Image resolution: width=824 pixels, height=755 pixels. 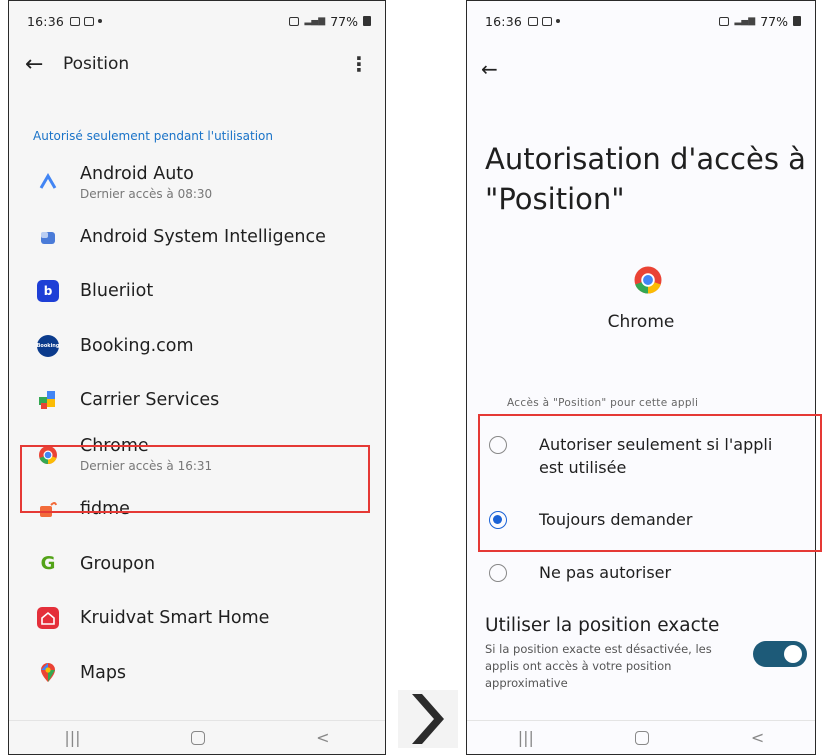 What do you see at coordinates (648, 280) in the screenshot?
I see `chrome-icon` at bounding box center [648, 280].